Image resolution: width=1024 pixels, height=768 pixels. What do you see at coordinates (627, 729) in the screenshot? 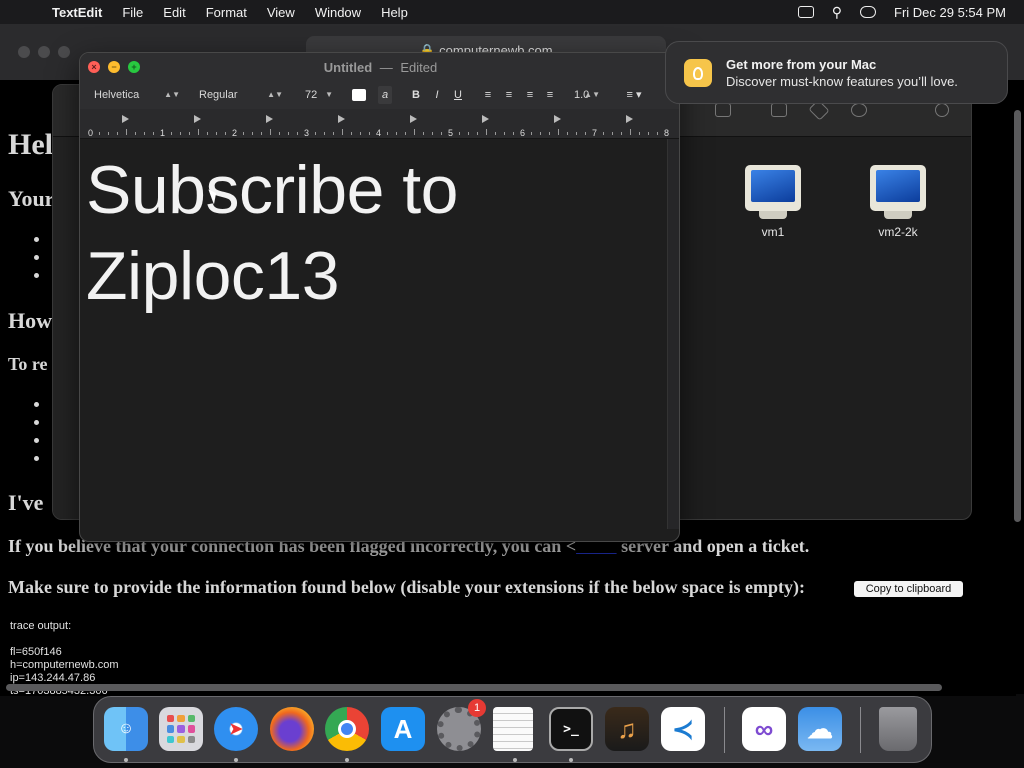
I see `garageband-icon: ♫` at bounding box center [627, 729].